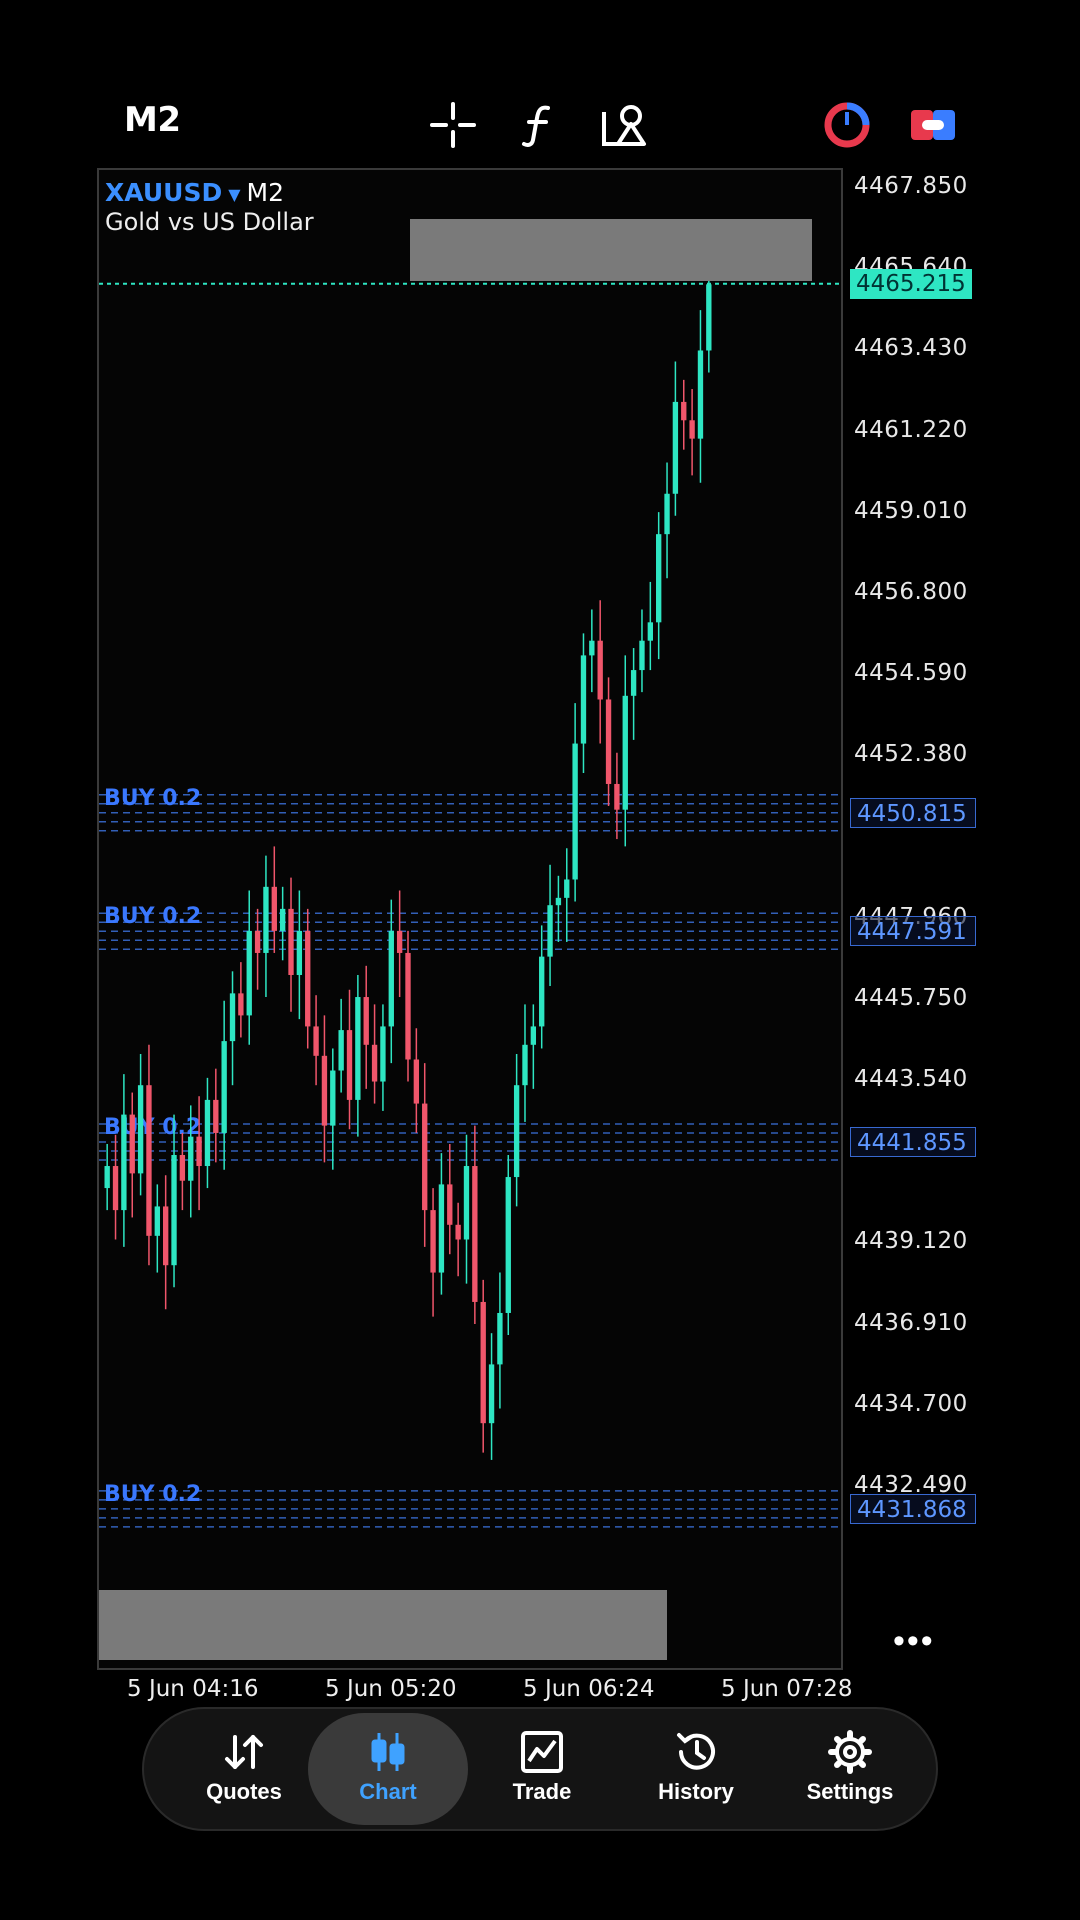 This screenshot has width=1080, height=1920. Describe the element at coordinates (265, 192) in the screenshot. I see `symbol-timeframe: M2` at that location.